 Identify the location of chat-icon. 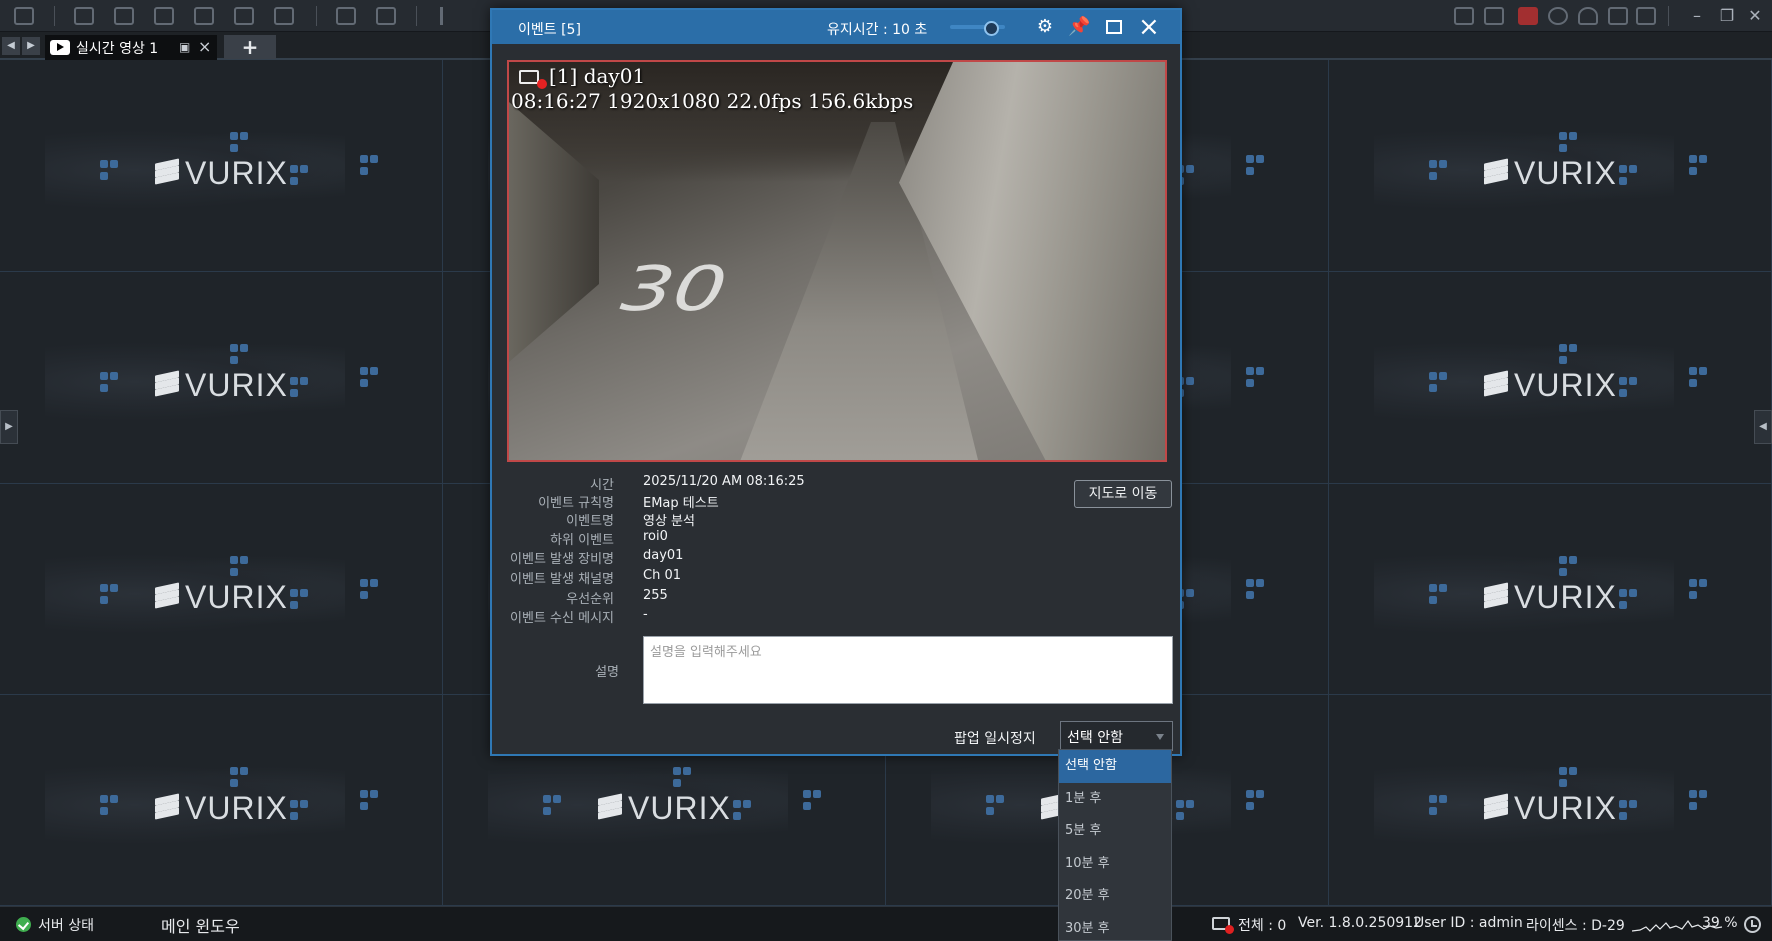
(1464, 16).